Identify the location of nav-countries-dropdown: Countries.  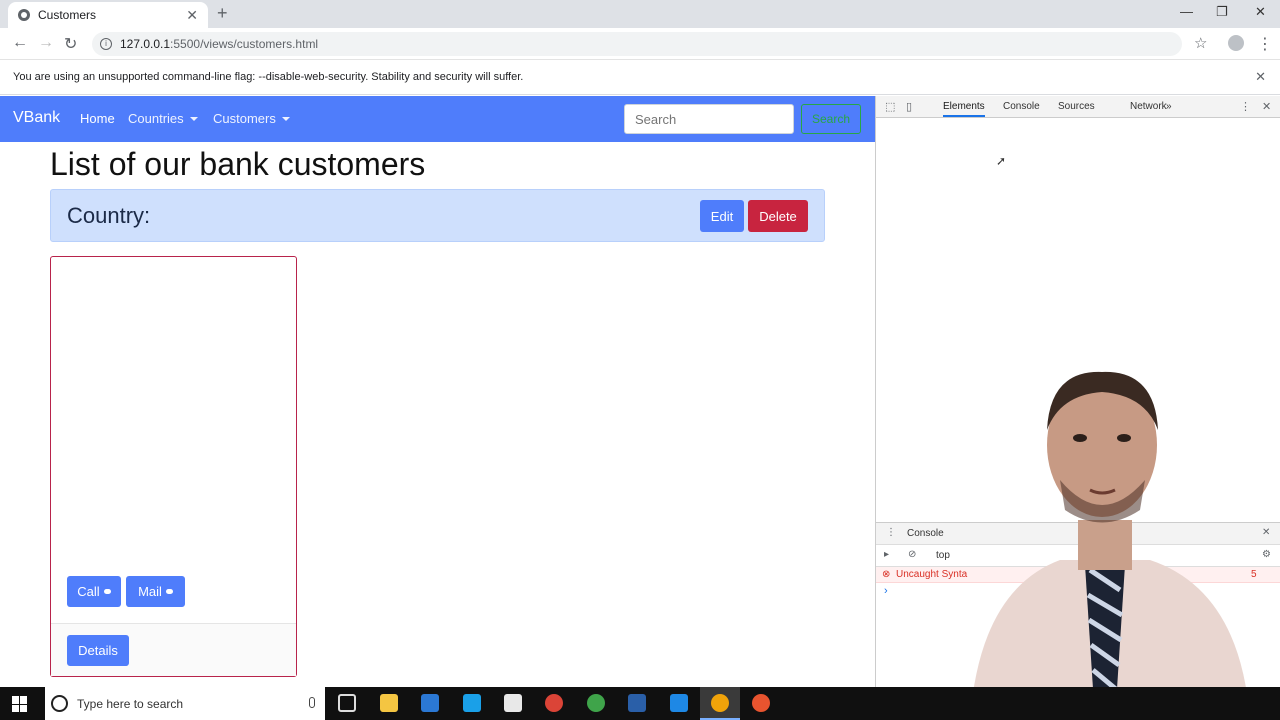
(163, 118).